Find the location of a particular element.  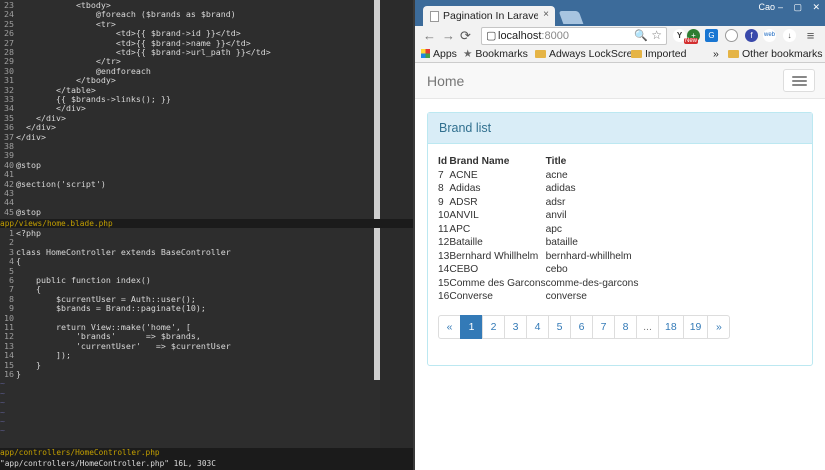

star-icon: ★ is located at coordinates (469, 54).